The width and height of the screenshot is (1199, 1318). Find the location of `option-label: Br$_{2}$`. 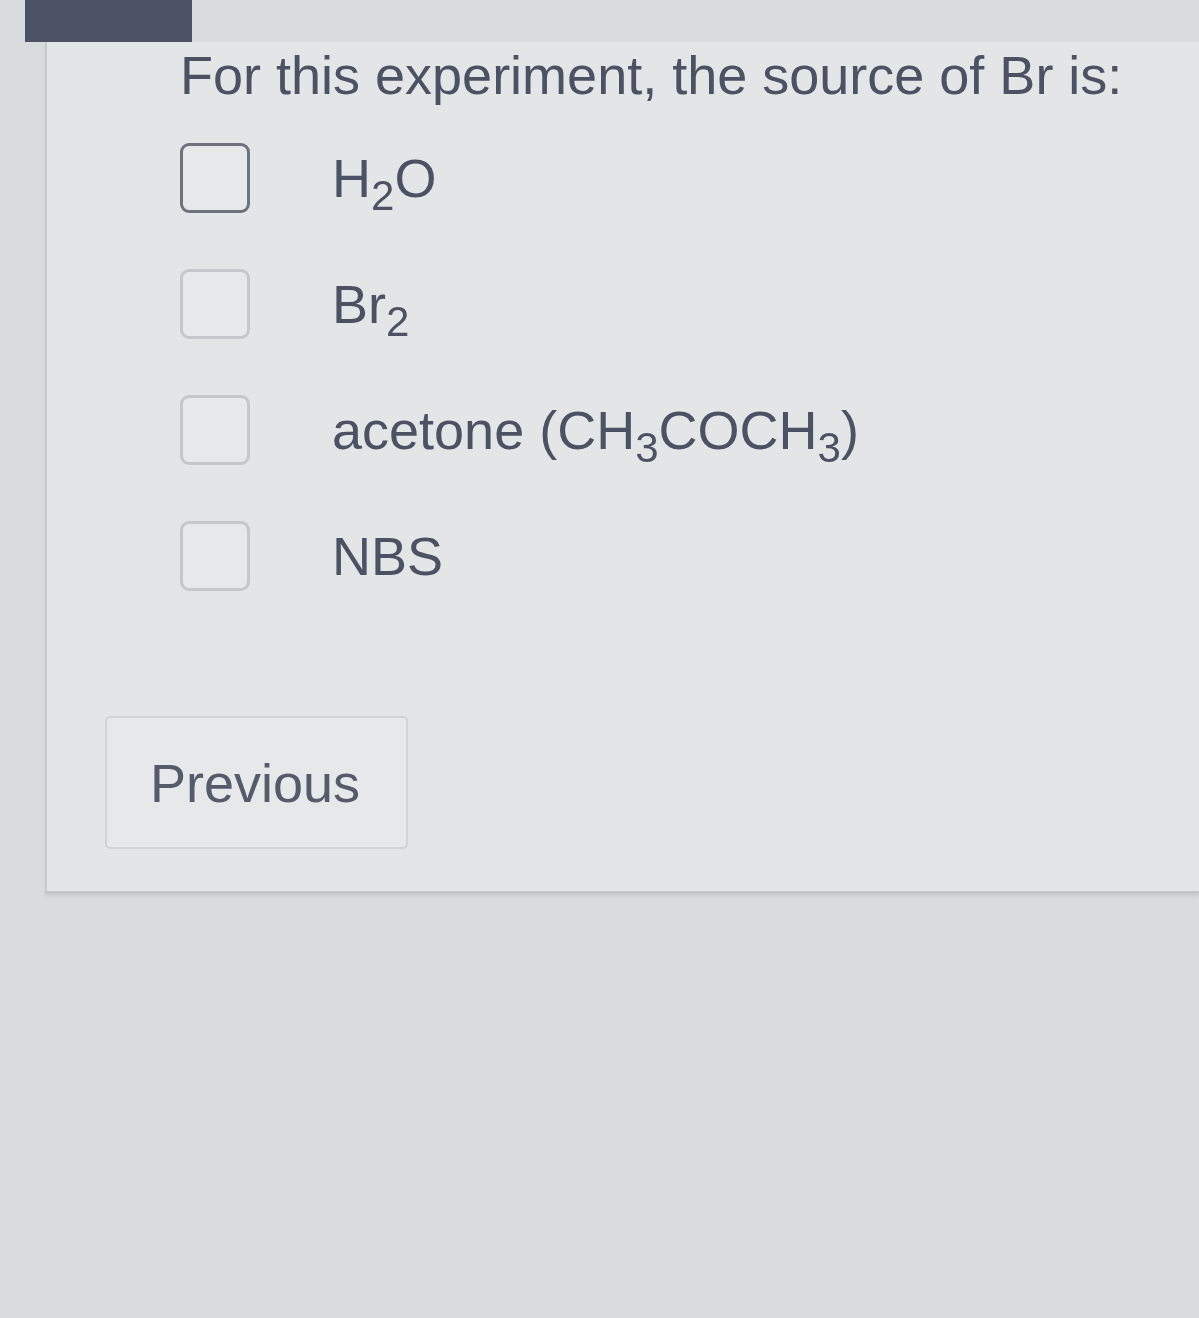

option-label: Br$_{2}$ is located at coordinates (371, 304).